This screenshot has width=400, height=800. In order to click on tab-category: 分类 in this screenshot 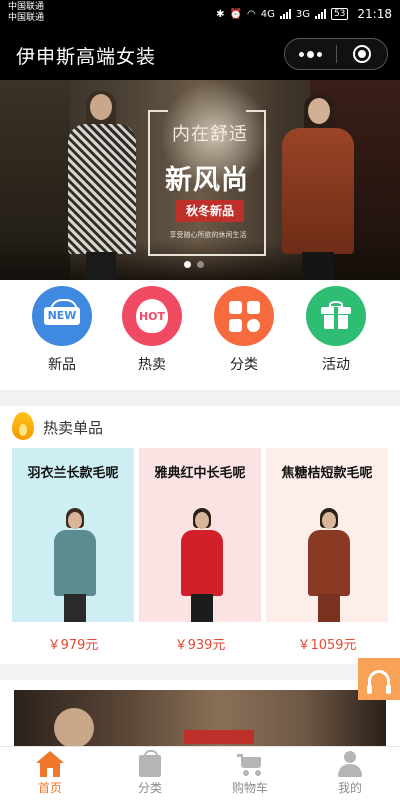, I will do `click(150, 773)`.